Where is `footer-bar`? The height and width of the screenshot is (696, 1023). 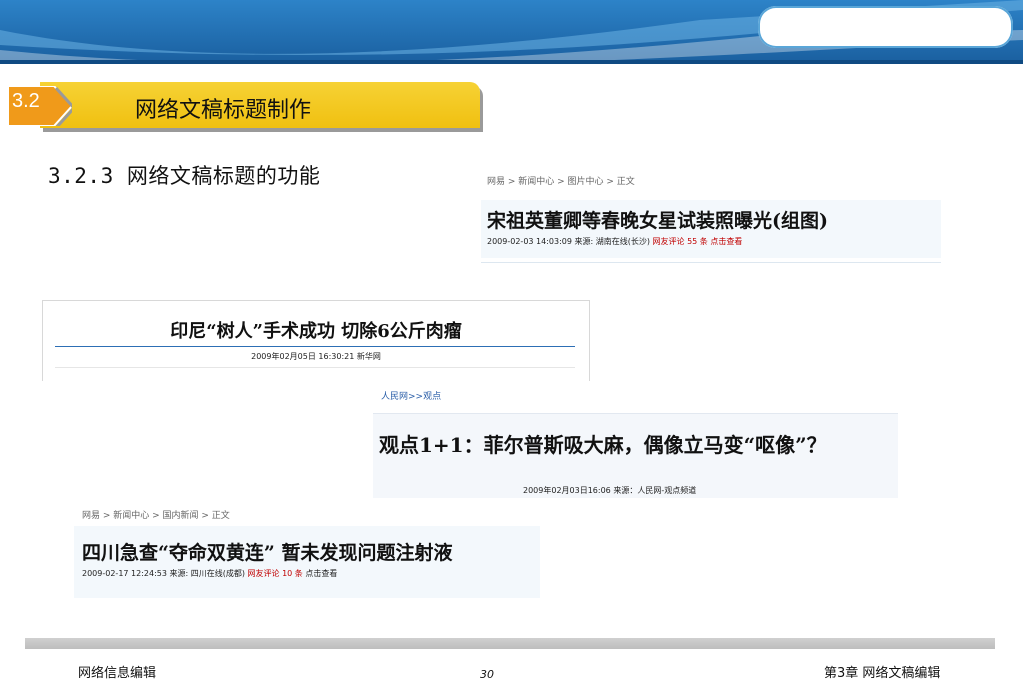
footer-bar is located at coordinates (510, 643).